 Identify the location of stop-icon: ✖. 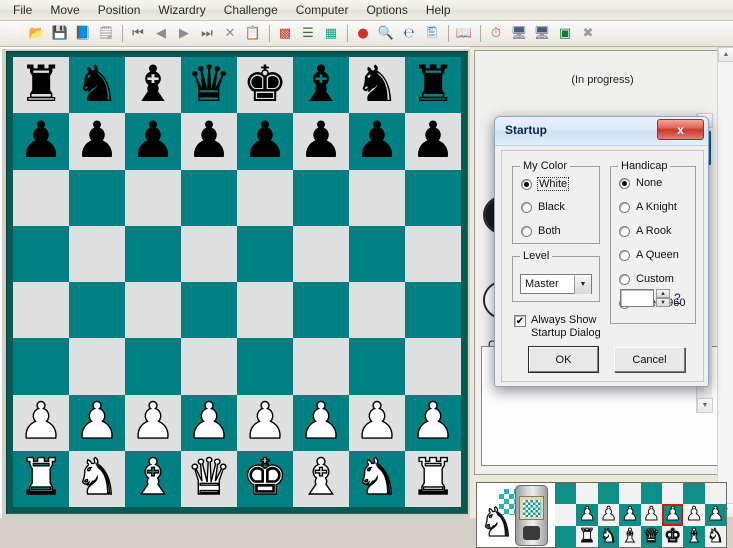
(588, 34).